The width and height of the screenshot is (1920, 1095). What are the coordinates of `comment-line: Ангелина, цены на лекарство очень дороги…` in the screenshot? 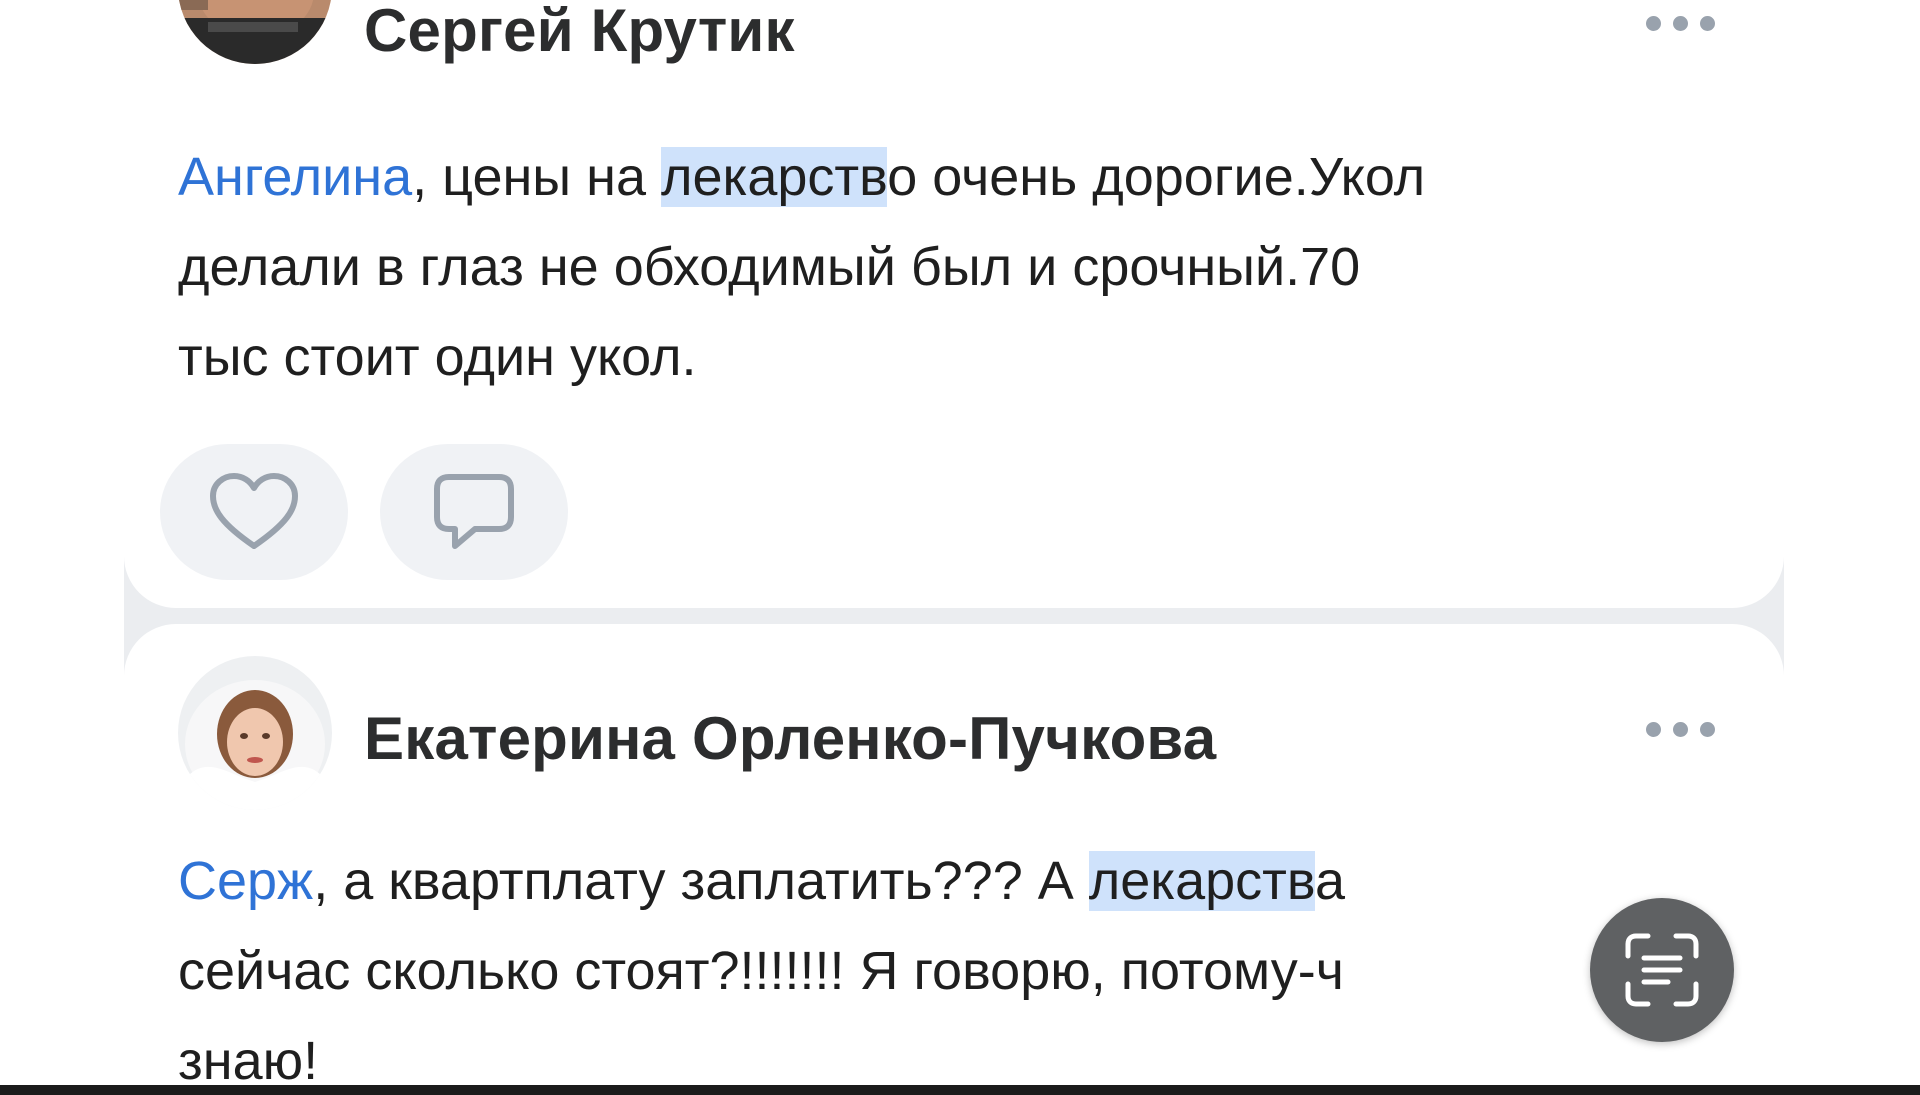 It's located at (801, 177).